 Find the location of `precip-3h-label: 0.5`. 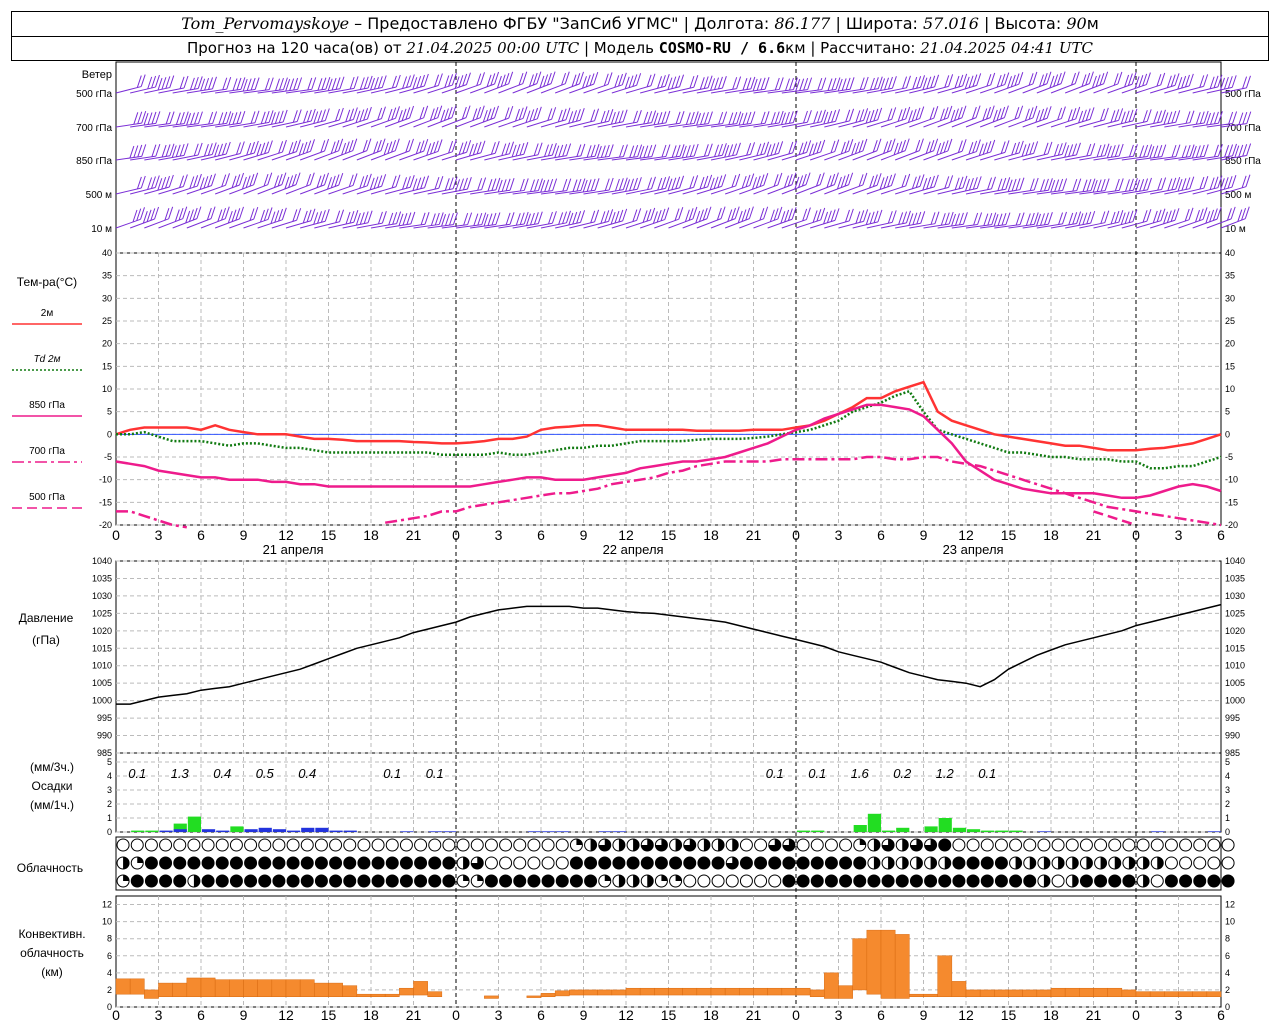

precip-3h-label: 0.5 is located at coordinates (265, 773).